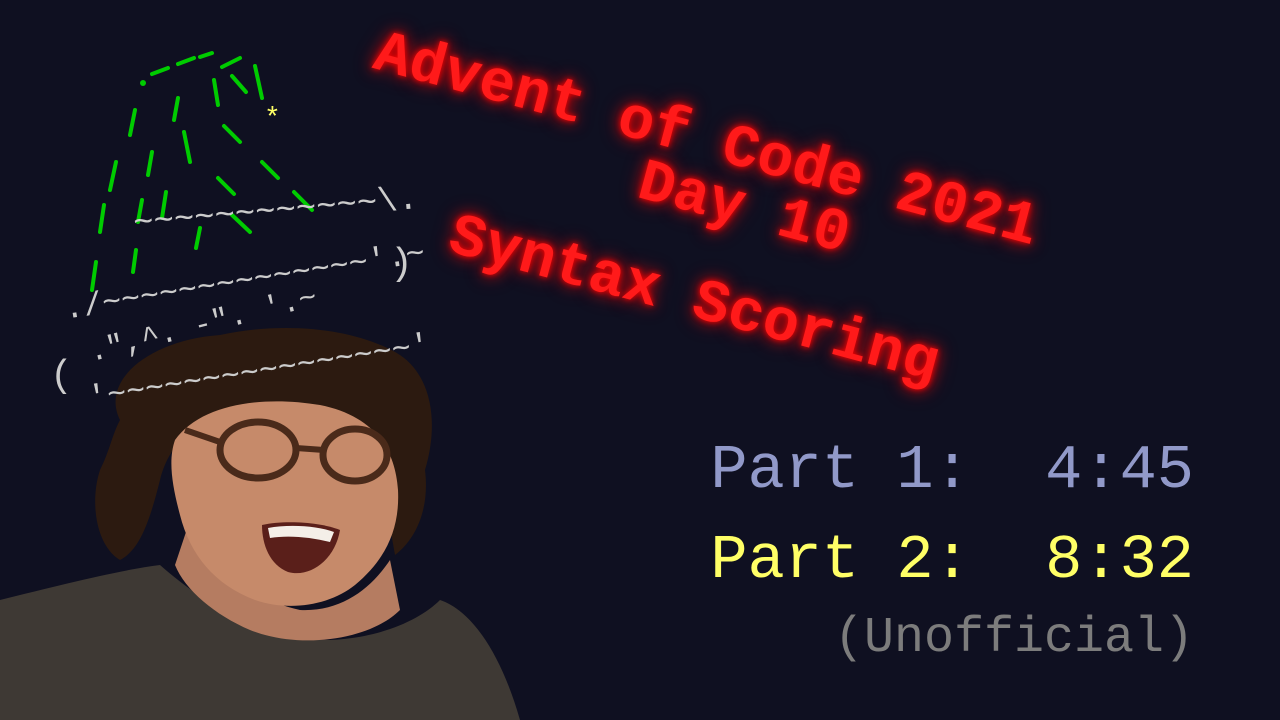 The height and width of the screenshot is (720, 1280). What do you see at coordinates (952, 560) in the screenshot?
I see `part2-time: Part 2: 8:32` at bounding box center [952, 560].